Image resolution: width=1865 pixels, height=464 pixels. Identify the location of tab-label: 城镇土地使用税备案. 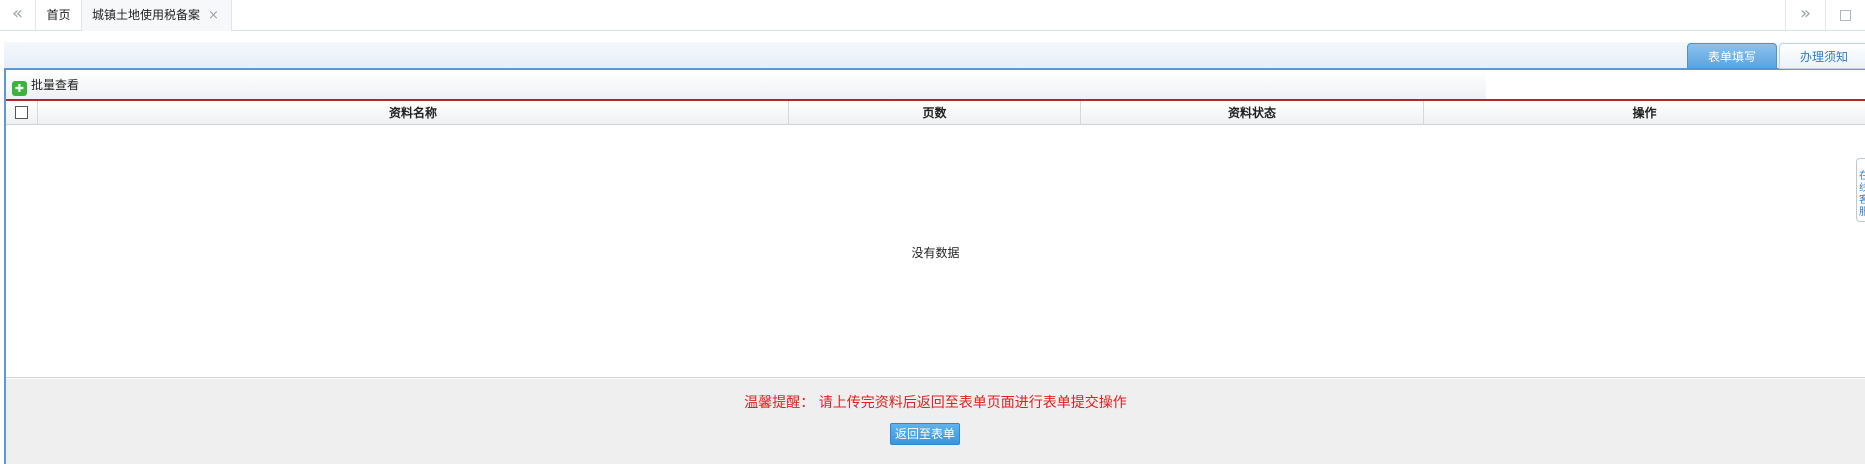
(146, 15).